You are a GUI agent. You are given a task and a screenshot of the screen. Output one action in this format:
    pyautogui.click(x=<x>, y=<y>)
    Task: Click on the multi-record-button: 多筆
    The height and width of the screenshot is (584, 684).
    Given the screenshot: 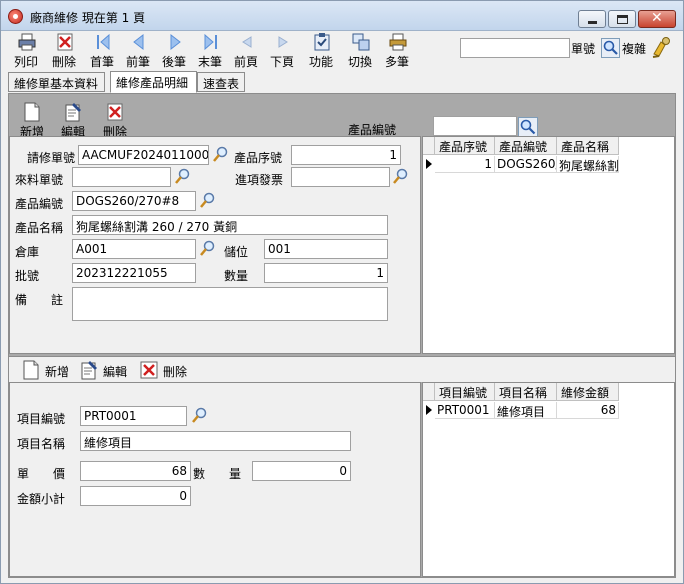 What is the action you would take?
    pyautogui.click(x=397, y=51)
    